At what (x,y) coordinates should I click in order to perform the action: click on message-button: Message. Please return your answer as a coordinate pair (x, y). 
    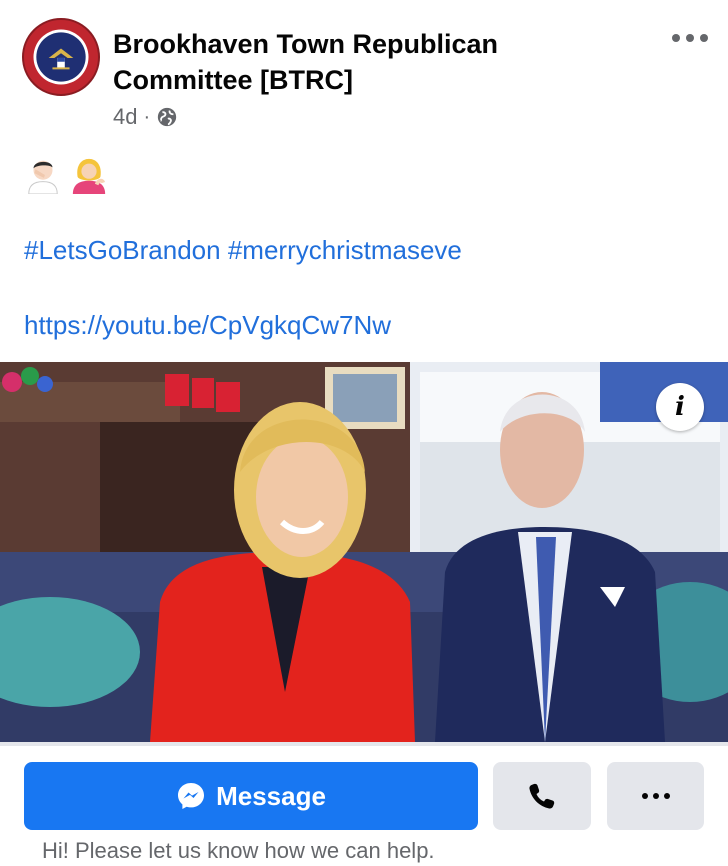
    Looking at the image, I should click on (251, 796).